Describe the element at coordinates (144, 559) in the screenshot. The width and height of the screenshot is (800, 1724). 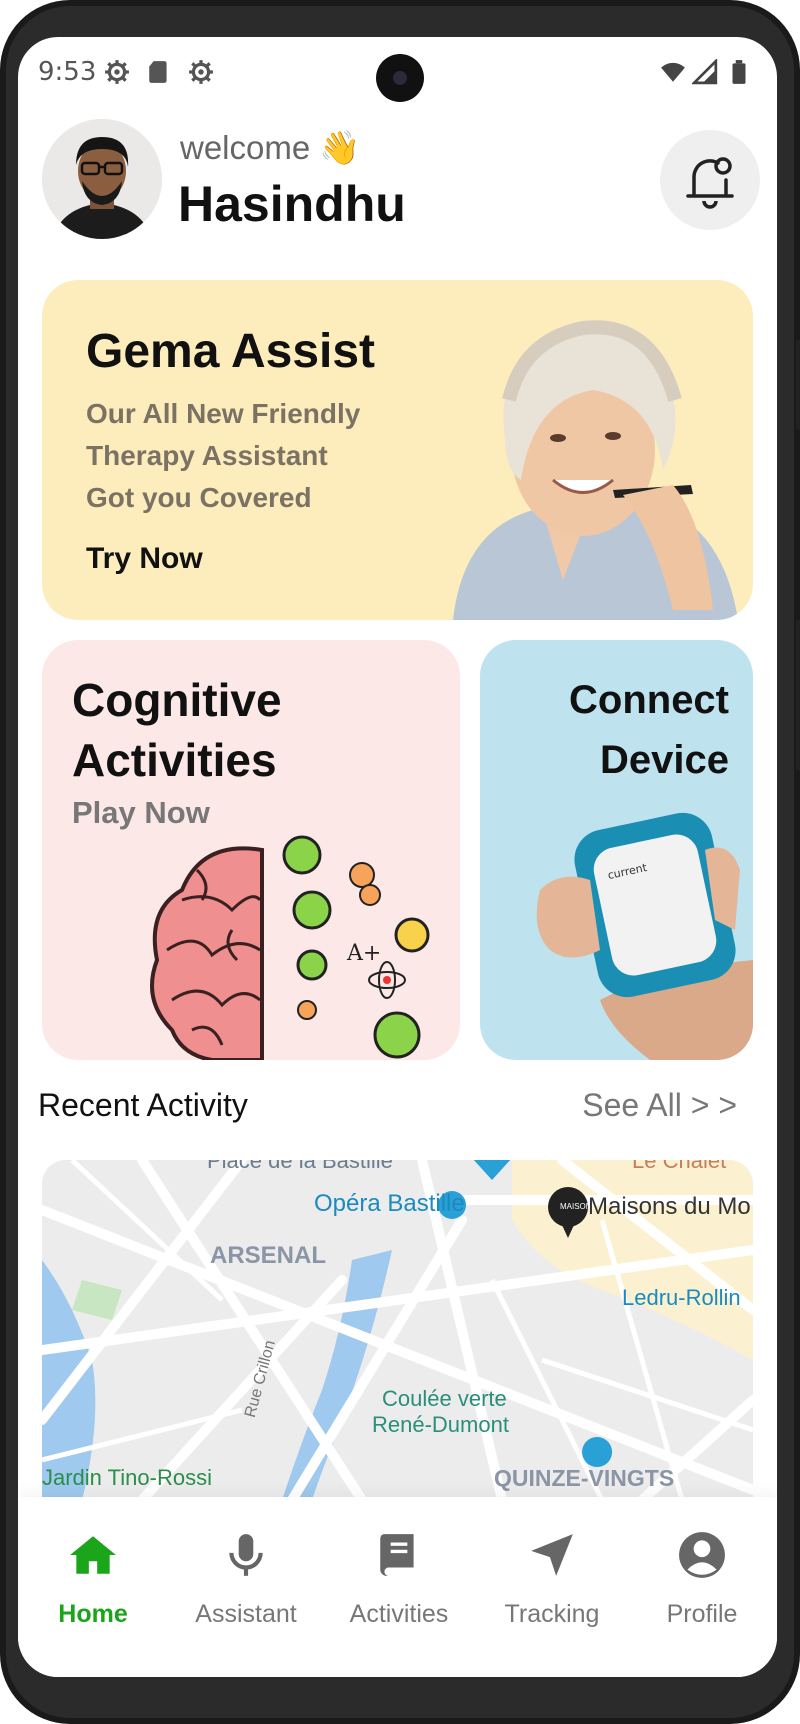
I see `try-now-button: Try Now` at that location.